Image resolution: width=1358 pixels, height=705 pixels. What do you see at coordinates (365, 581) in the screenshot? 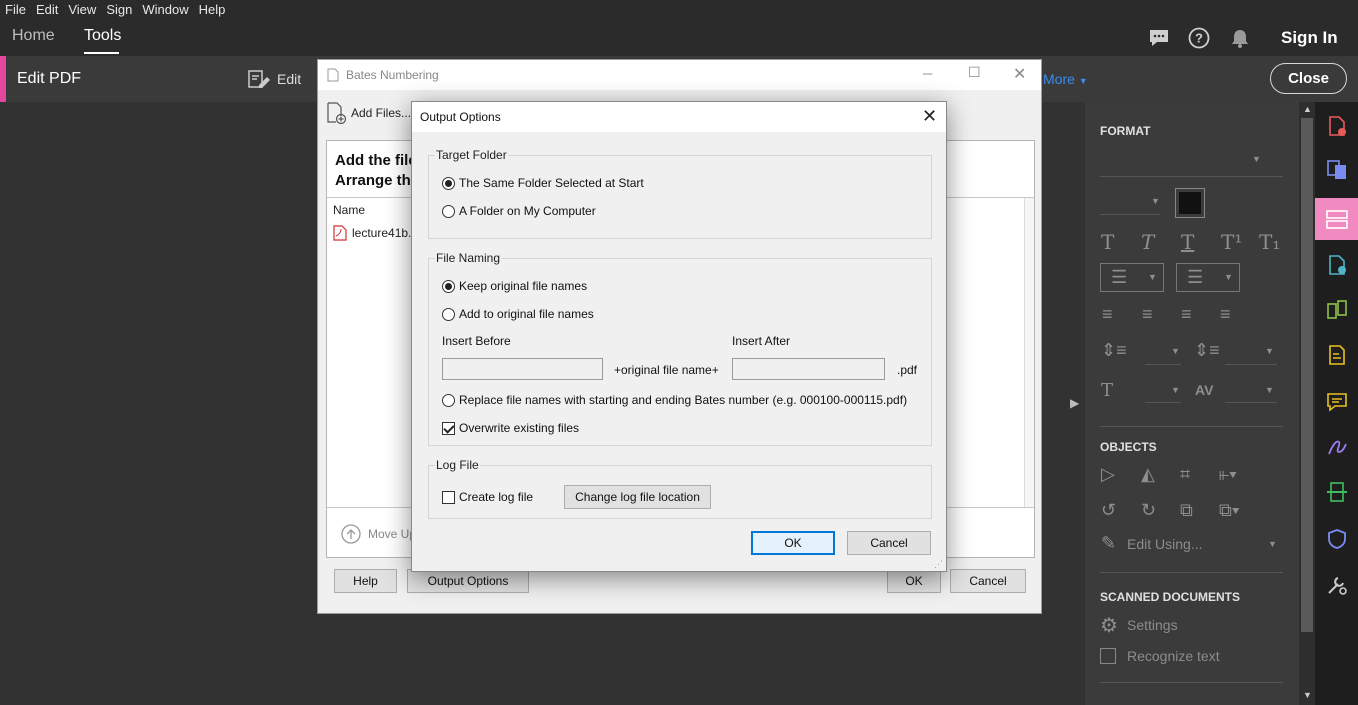
I see `help-button: Help` at bounding box center [365, 581].